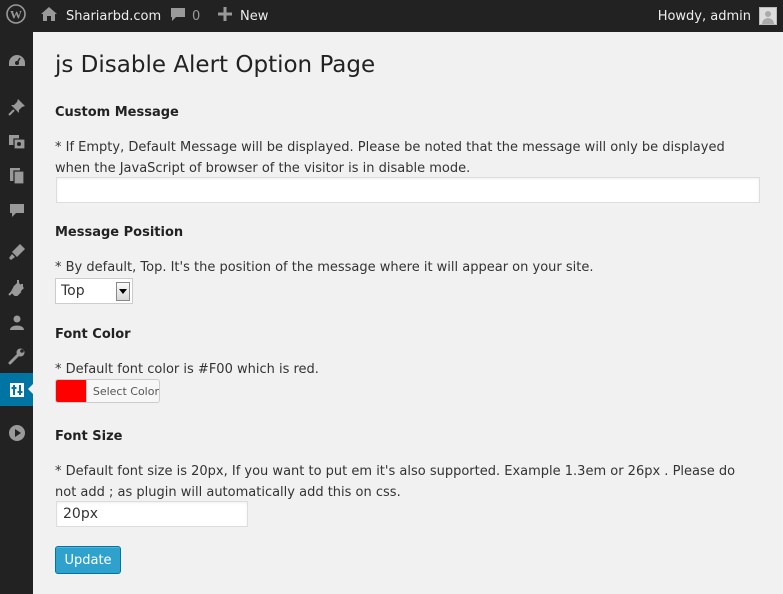 This screenshot has width=783, height=594. I want to click on menu-pages, so click(16, 175).